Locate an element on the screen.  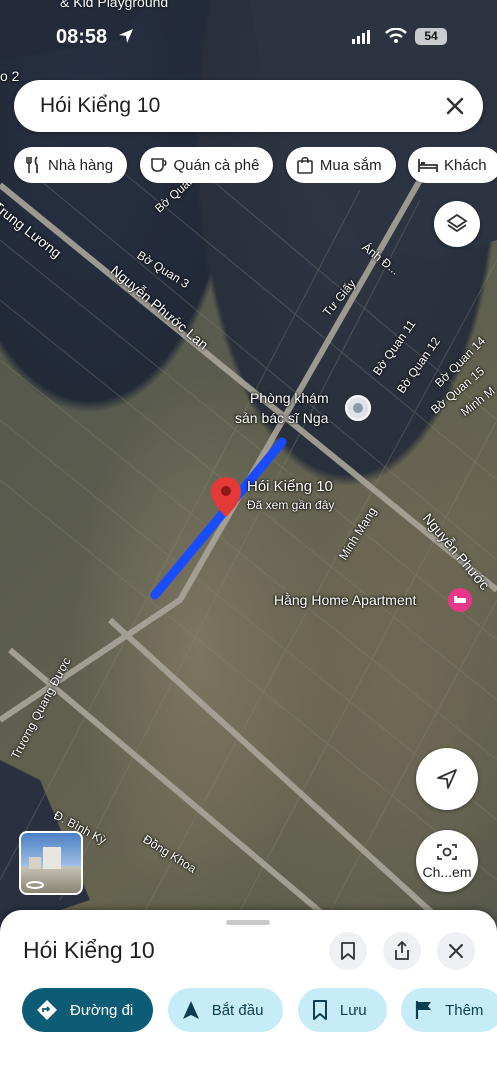
close-sheet-button is located at coordinates (456, 951).